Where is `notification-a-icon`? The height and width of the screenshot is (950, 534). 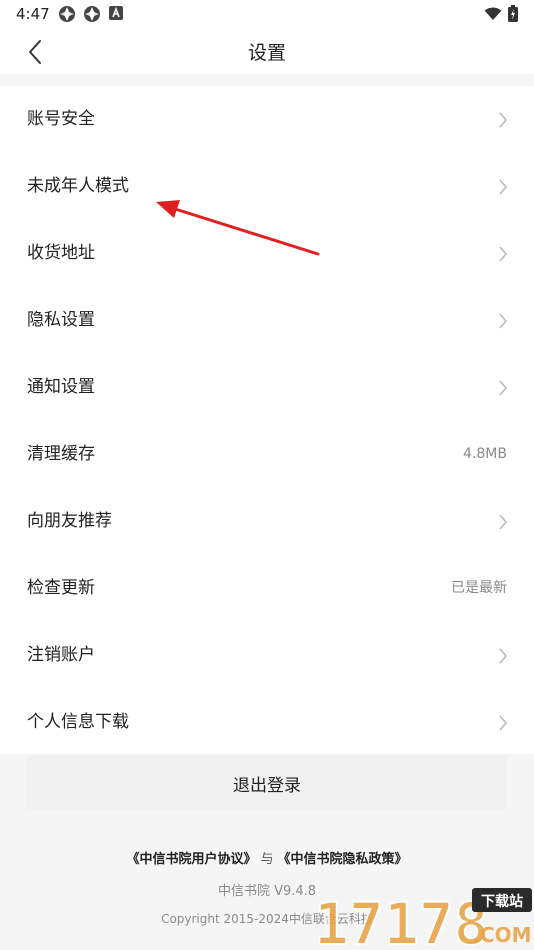 notification-a-icon is located at coordinates (116, 13).